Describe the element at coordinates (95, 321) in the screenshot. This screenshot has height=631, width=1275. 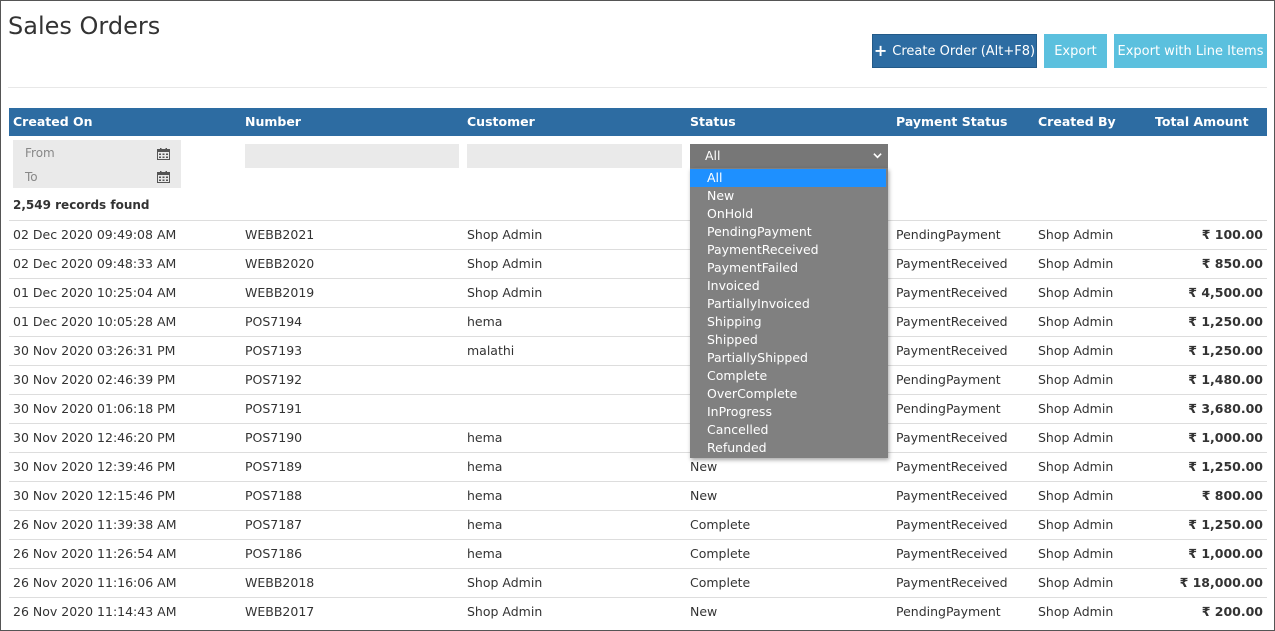
I see `cell-created-on: 01 Dec 2020 10:05:28 AM` at that location.